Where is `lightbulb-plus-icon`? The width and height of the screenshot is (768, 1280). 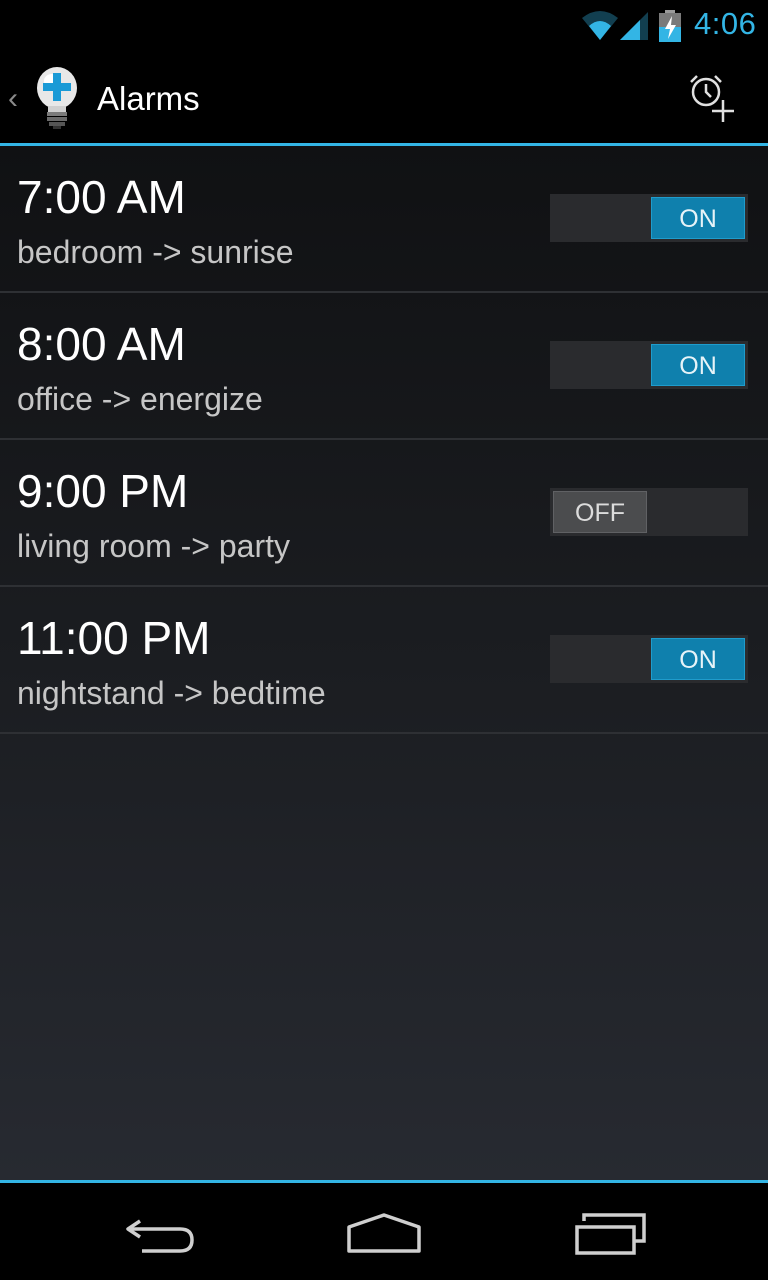
lightbulb-plus-icon is located at coordinates (57, 97).